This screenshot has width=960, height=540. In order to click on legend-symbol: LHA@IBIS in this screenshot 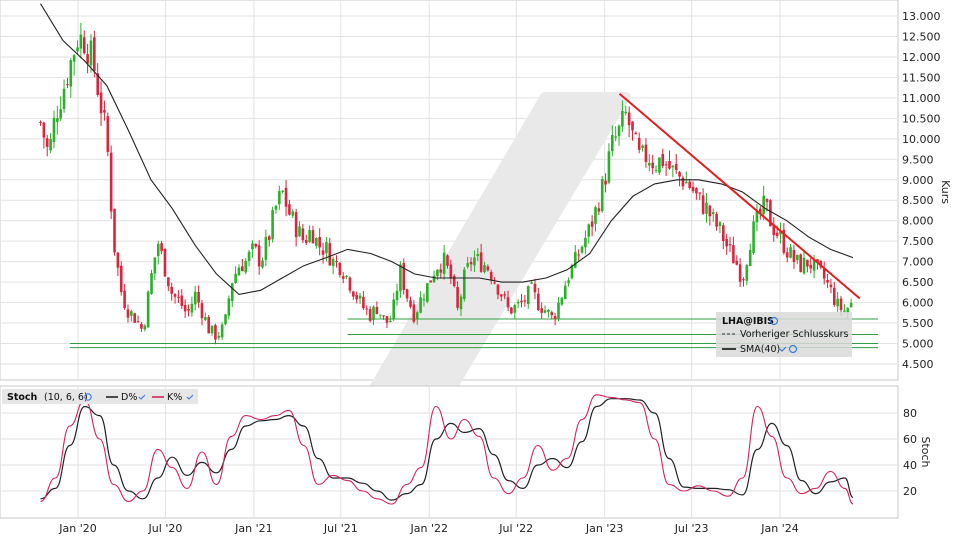, I will do `click(748, 321)`.